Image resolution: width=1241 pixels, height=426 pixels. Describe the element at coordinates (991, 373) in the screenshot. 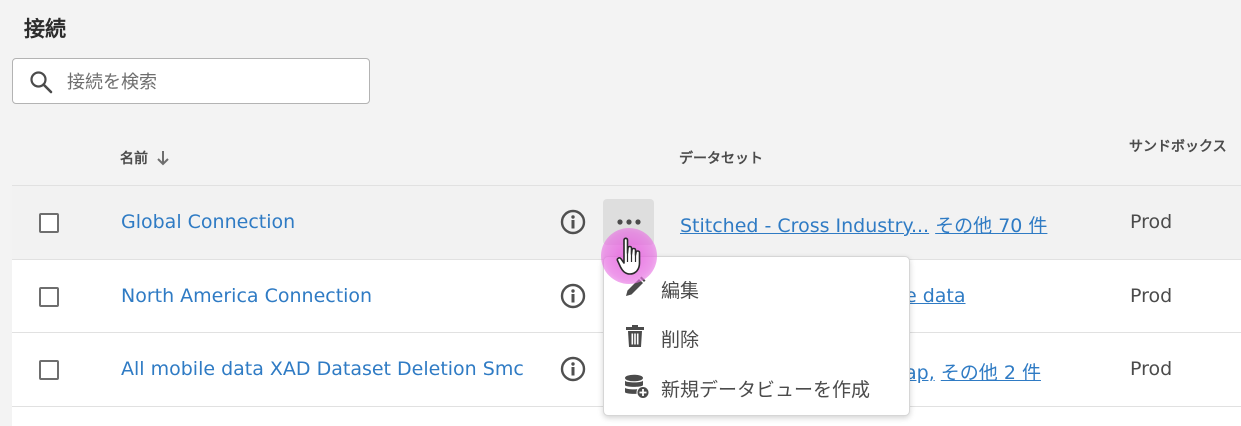

I see `dataset-more-link: その他 2 件` at that location.